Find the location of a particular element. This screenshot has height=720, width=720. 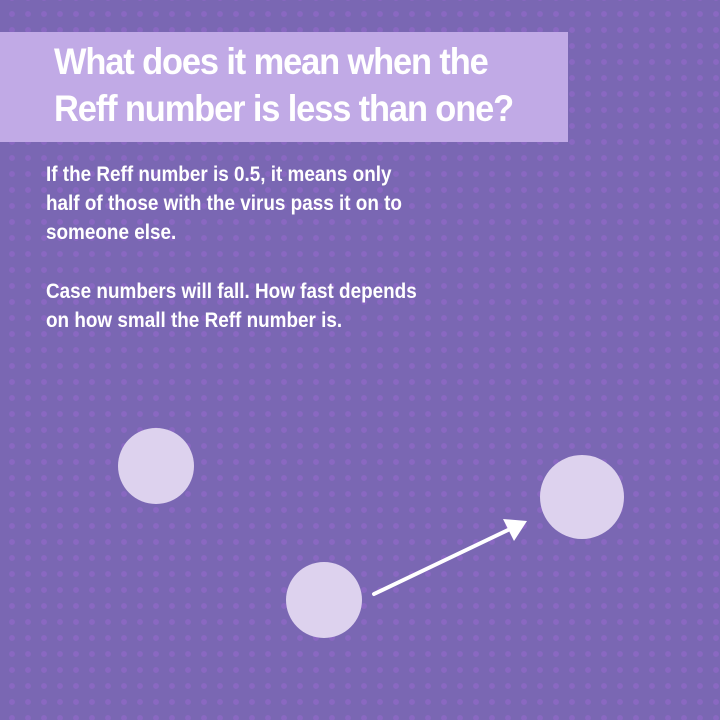

person-circle-infected is located at coordinates (582, 497).